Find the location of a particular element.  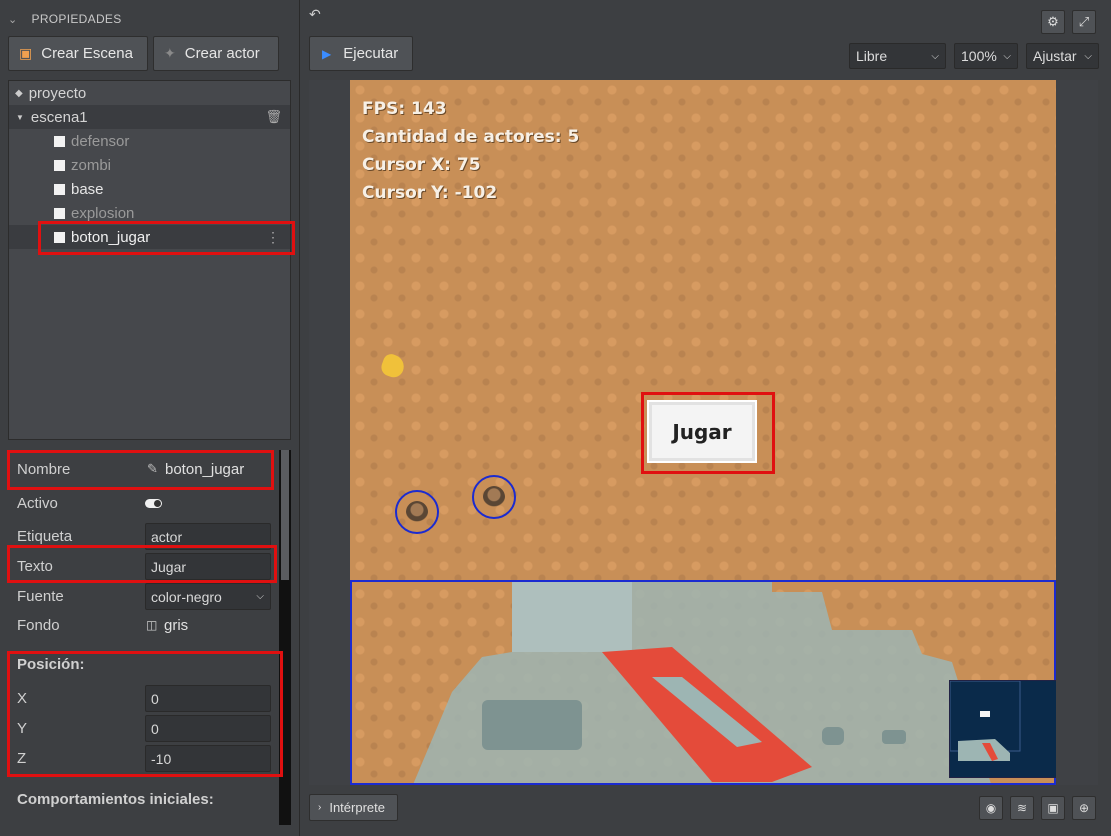

fit-value: Ajustar is located at coordinates (1055, 56).